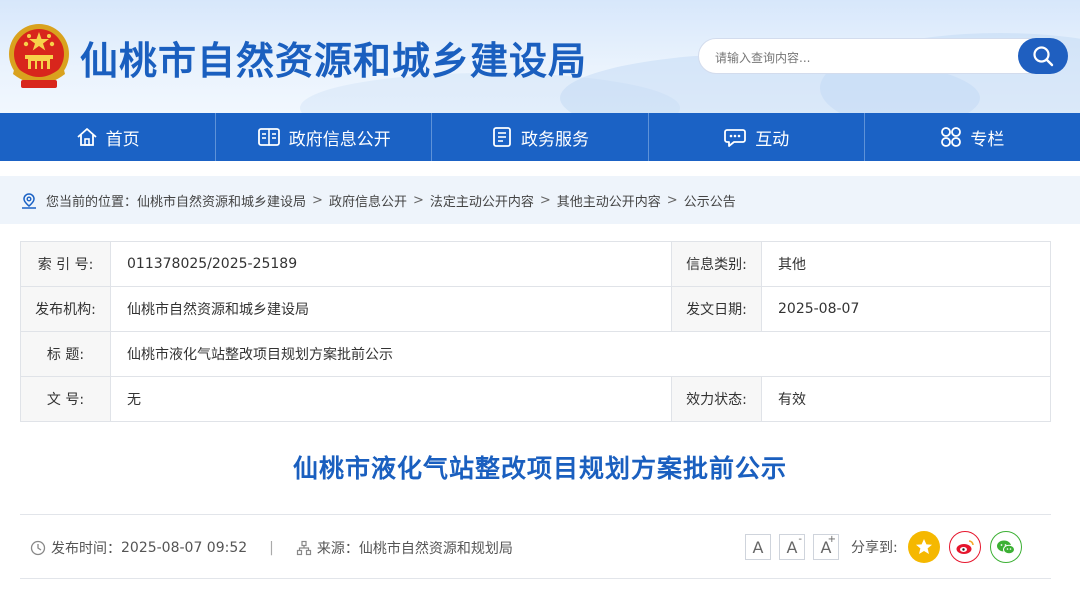 The image size is (1080, 597). Describe the element at coordinates (831, 539) in the screenshot. I see `font-increase-sign: +` at that location.